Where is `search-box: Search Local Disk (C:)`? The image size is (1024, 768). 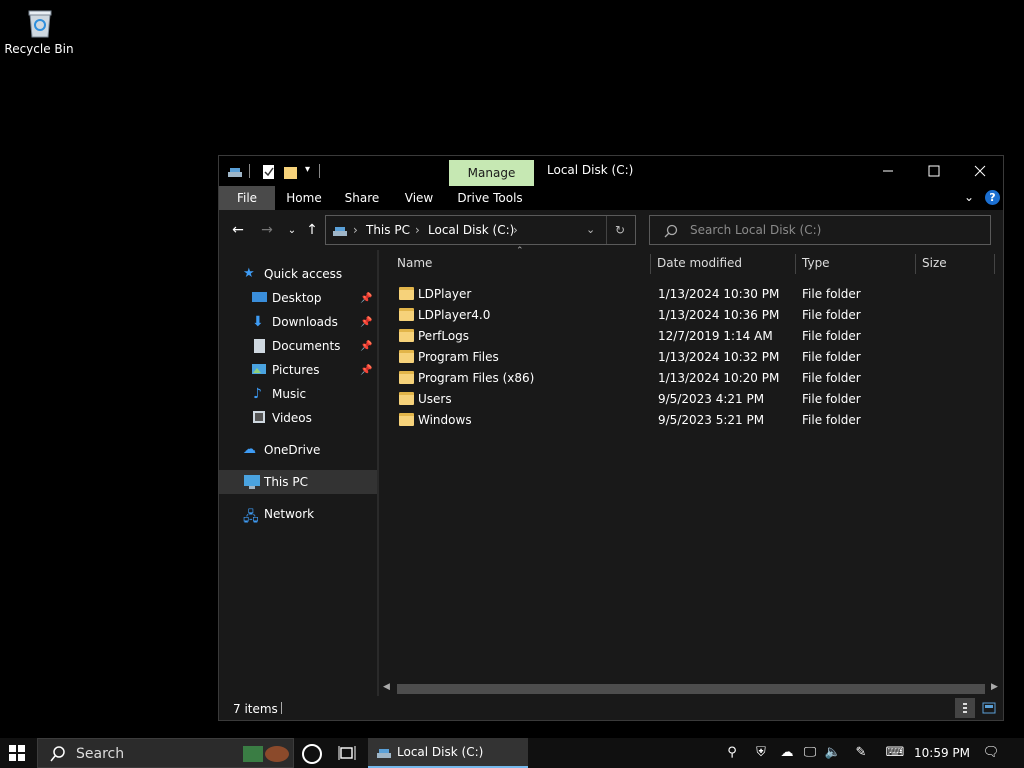 search-box: Search Local Disk (C:) is located at coordinates (820, 230).